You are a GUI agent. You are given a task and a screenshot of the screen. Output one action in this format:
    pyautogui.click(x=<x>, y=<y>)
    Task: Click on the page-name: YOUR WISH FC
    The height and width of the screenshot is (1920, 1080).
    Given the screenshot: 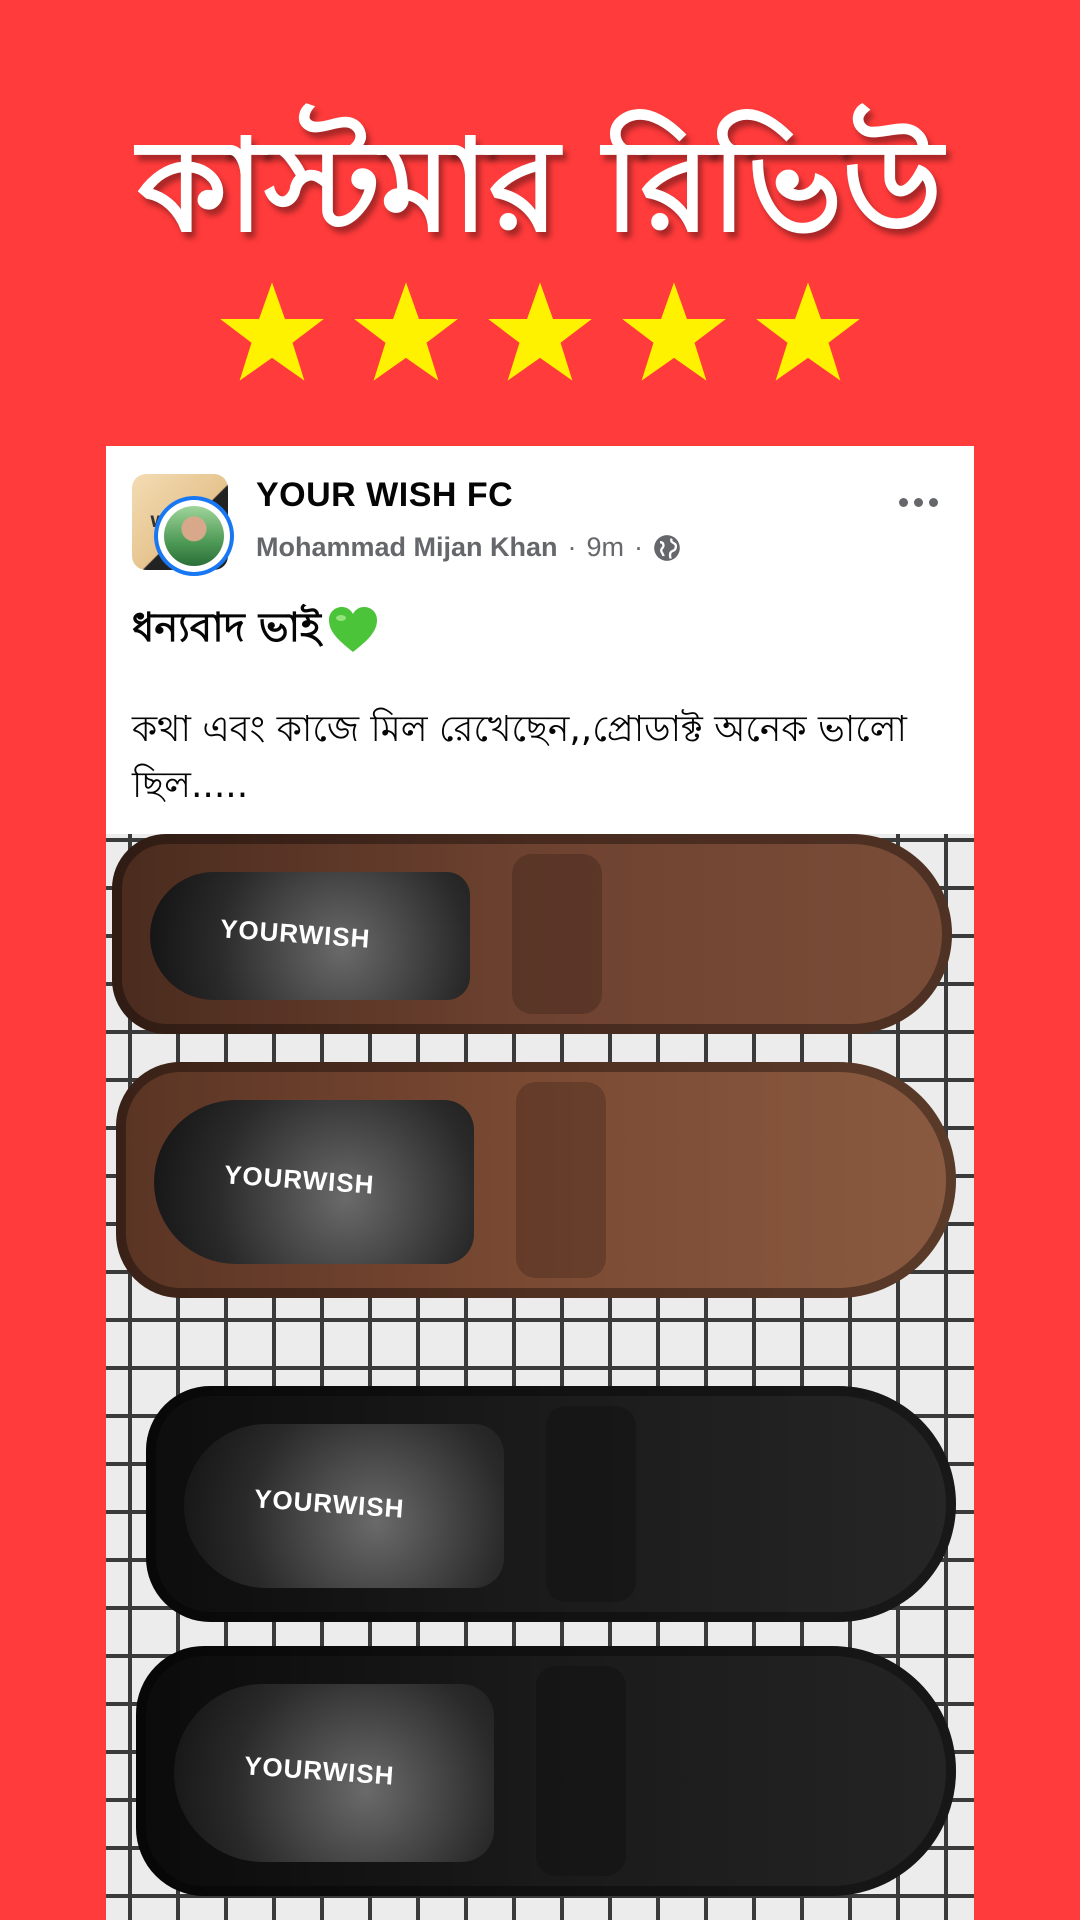 What is the action you would take?
    pyautogui.click(x=384, y=495)
    